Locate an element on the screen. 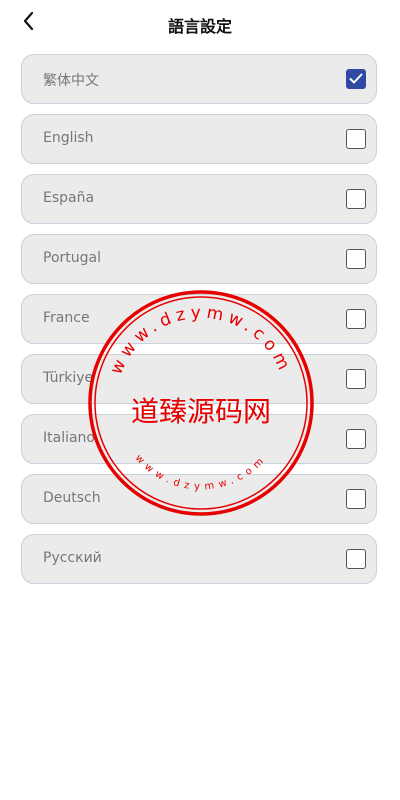 The image size is (400, 800). language-label: English is located at coordinates (68, 138).